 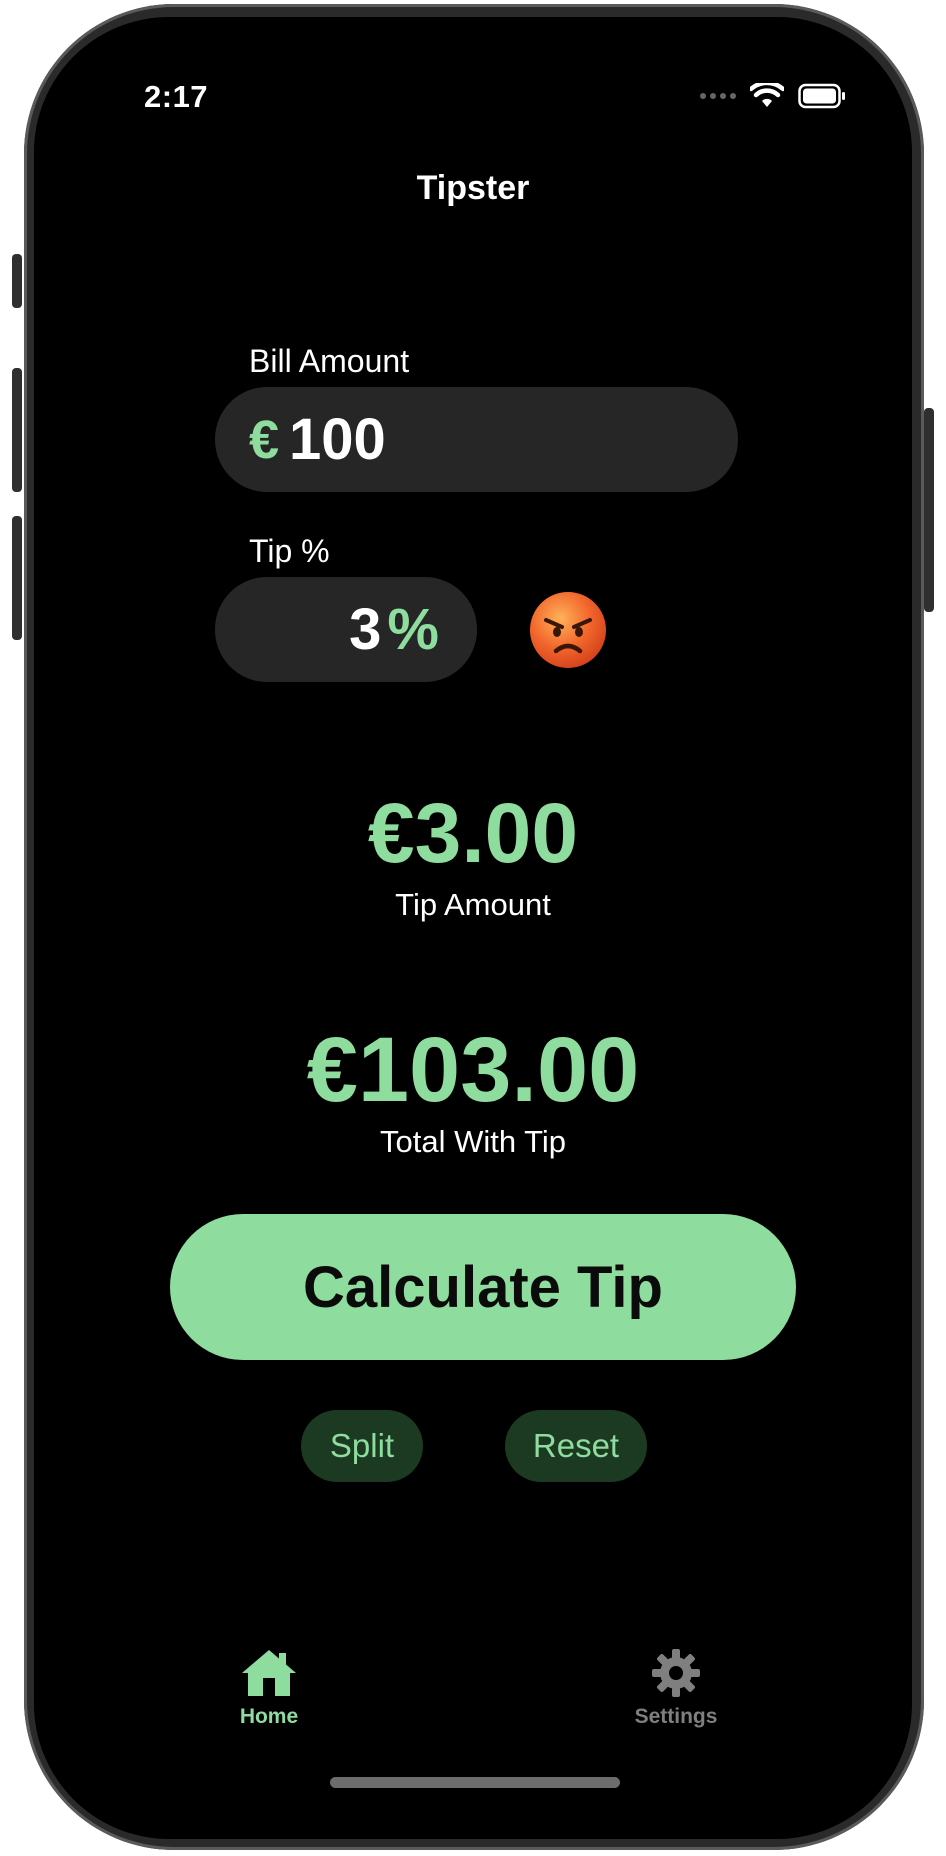 I want to click on status-icons, so click(x=773, y=96).